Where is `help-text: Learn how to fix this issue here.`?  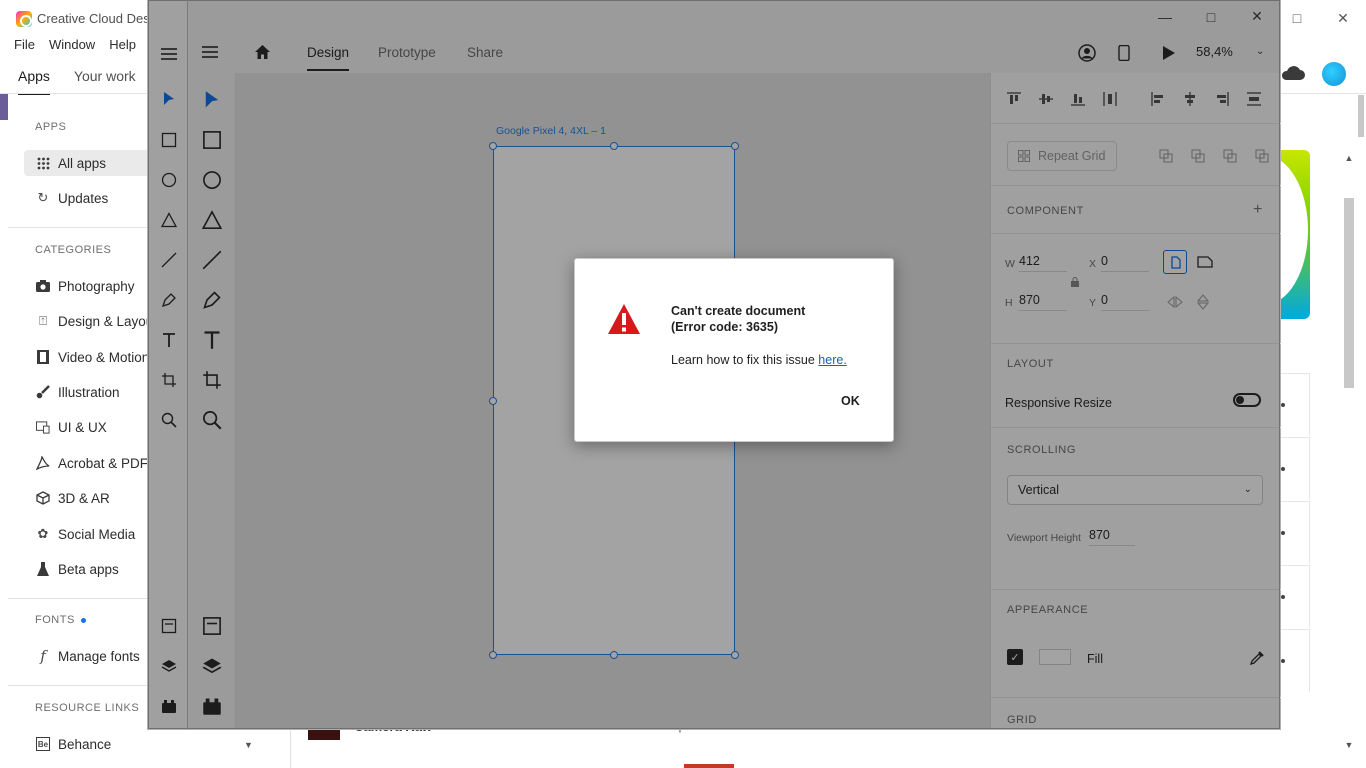
help-text: Learn how to fix this issue here. is located at coordinates (759, 360).